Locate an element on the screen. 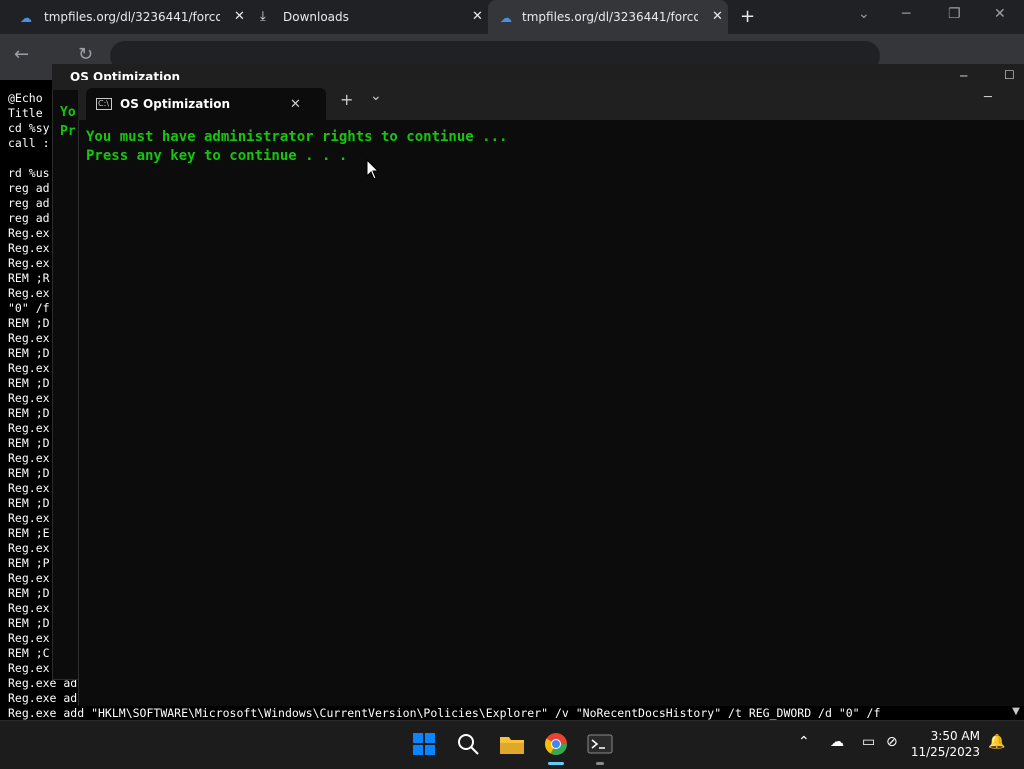 The width and height of the screenshot is (1024, 769). browser-tab-2: ⤓ Downloads ✕ is located at coordinates (369, 17).